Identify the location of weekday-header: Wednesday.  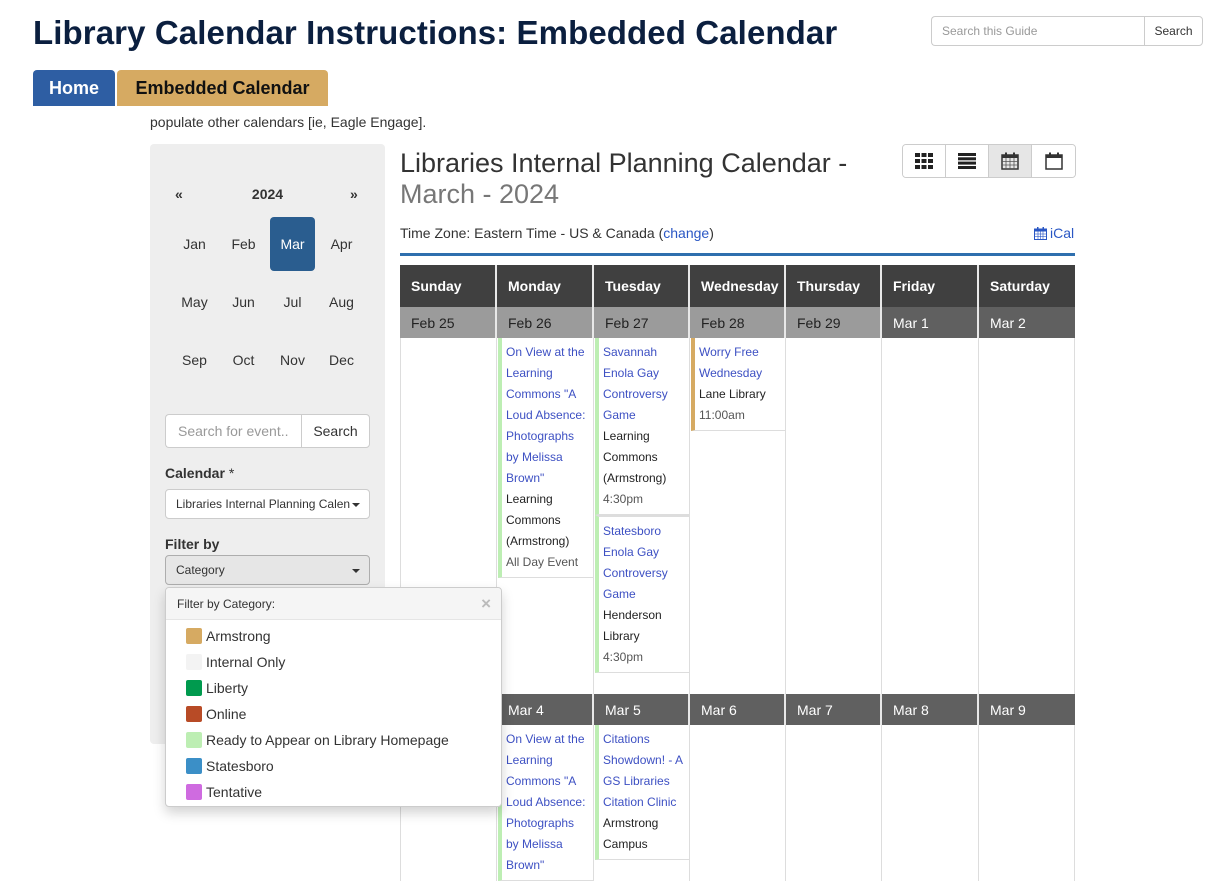
(738, 286).